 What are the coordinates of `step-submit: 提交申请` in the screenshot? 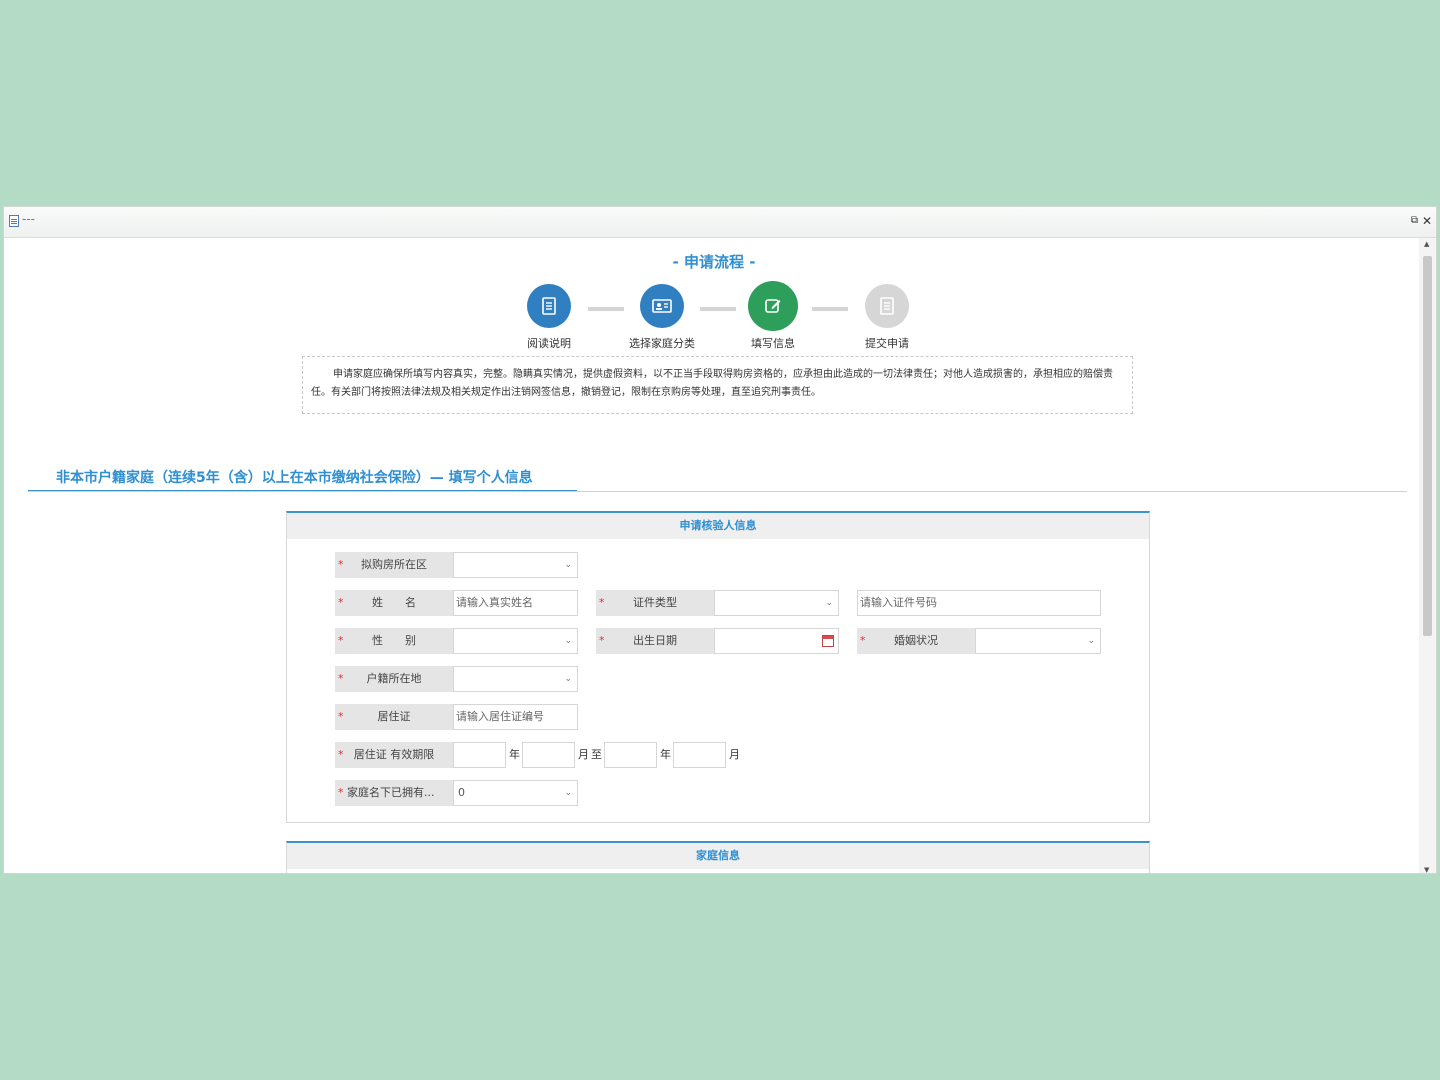 It's located at (887, 317).